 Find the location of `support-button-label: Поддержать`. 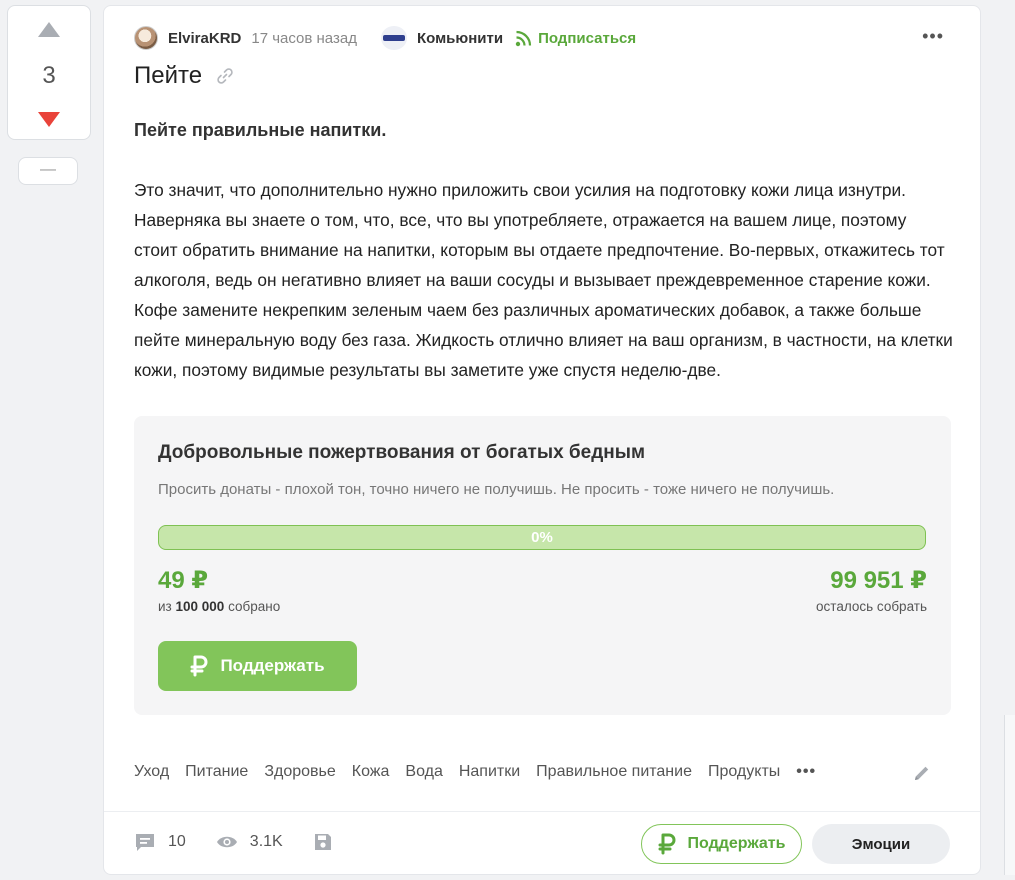

support-button-label: Поддержать is located at coordinates (272, 665).